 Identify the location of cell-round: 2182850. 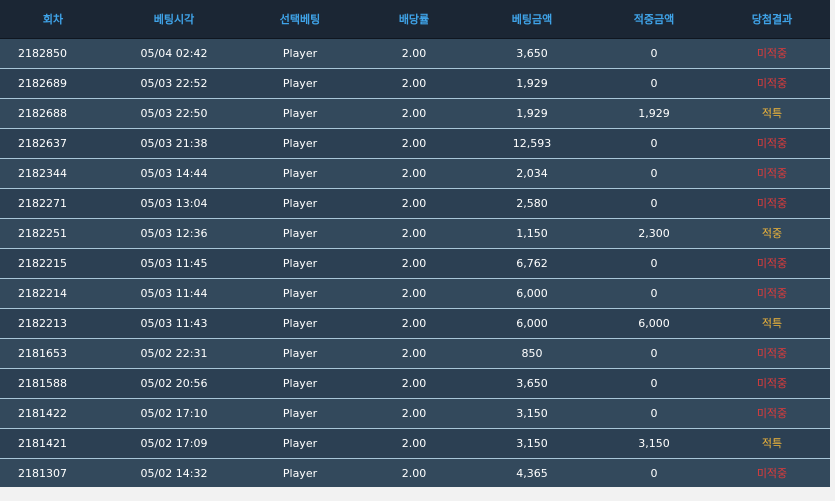
(53, 53).